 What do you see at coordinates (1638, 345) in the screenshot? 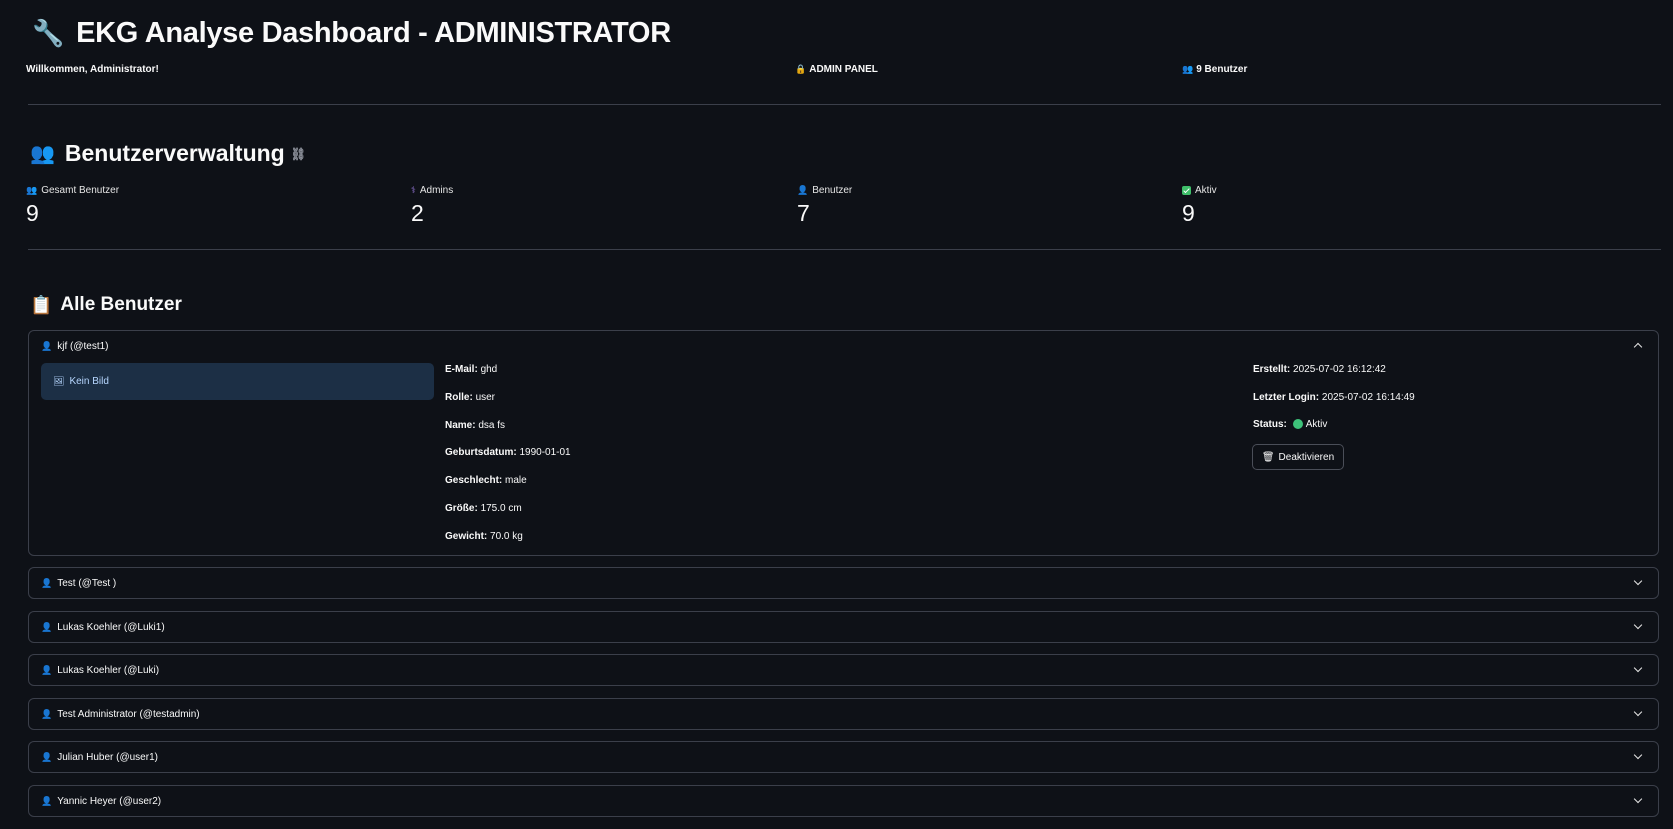
I see `chevron-up-icon` at bounding box center [1638, 345].